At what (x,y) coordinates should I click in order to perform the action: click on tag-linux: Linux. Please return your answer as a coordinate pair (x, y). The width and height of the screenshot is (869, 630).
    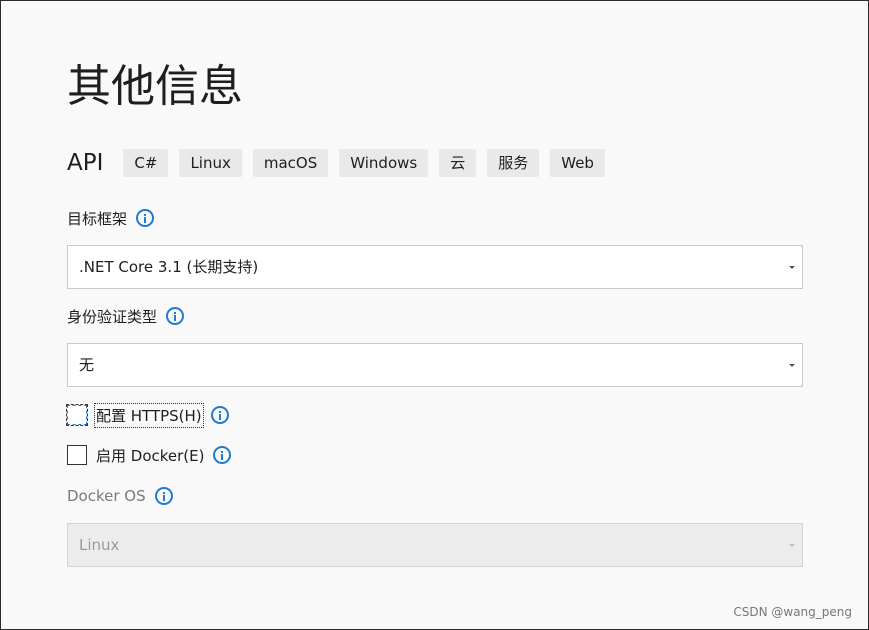
    Looking at the image, I should click on (210, 163).